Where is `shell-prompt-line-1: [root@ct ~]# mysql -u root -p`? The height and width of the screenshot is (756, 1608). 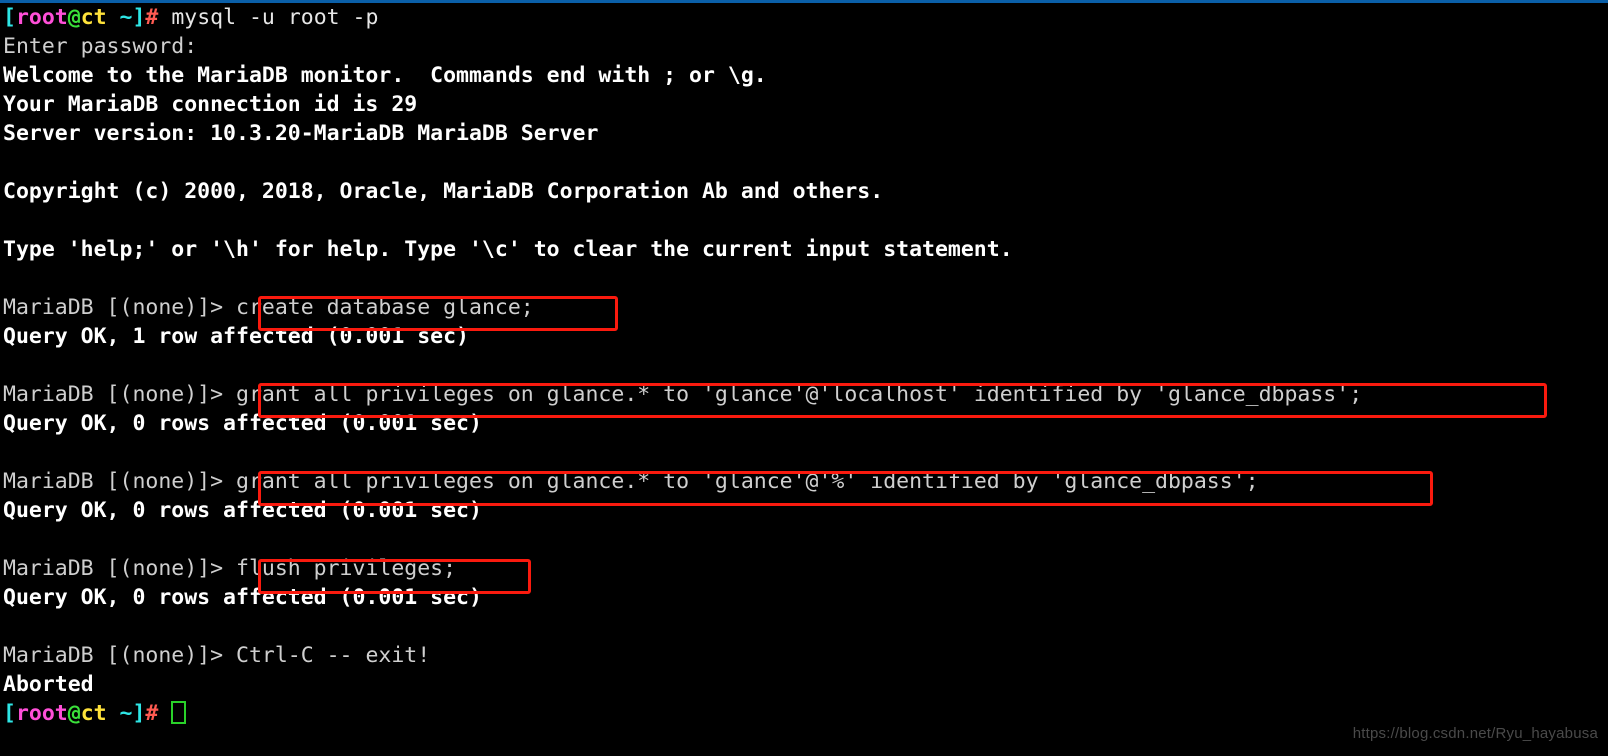 shell-prompt-line-1: [root@ct ~]# mysql -u root -p is located at coordinates (804, 17).